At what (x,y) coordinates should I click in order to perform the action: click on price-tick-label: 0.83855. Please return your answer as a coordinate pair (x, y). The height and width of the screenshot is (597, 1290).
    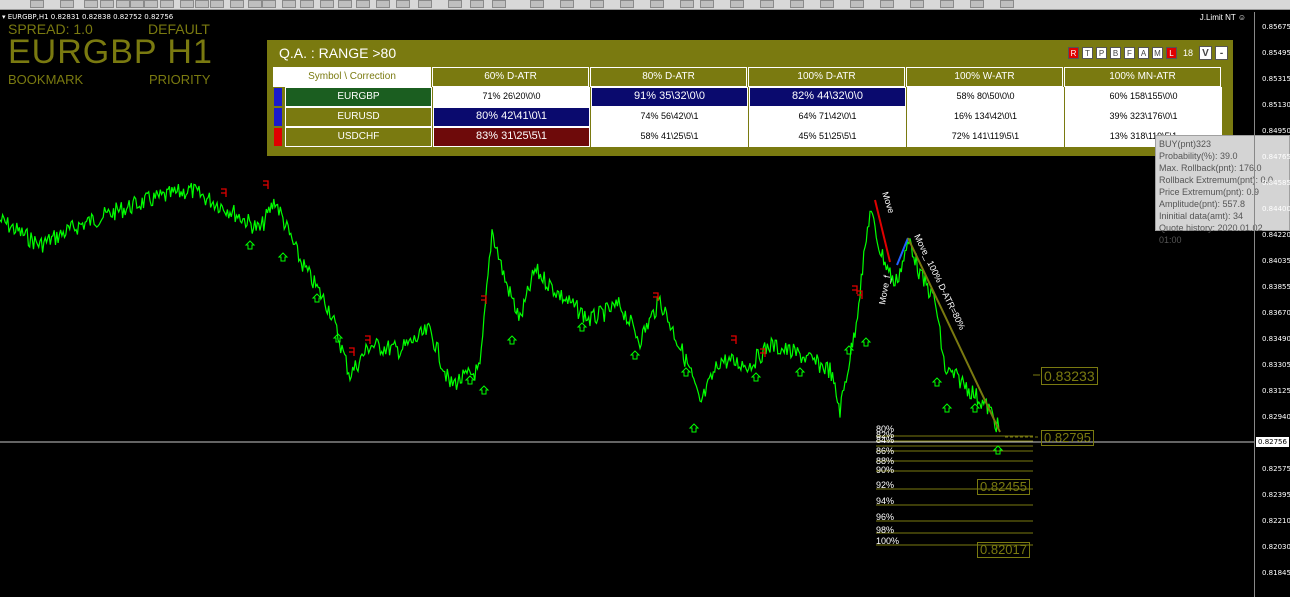
    Looking at the image, I should click on (1276, 287).